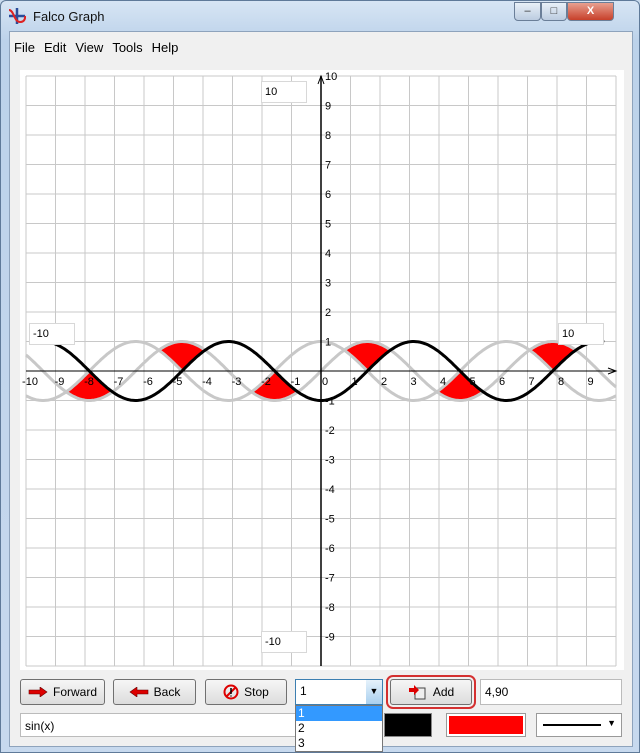 The height and width of the screenshot is (753, 640). Describe the element at coordinates (330, 549) in the screenshot. I see `y-tick-label: -6` at that location.